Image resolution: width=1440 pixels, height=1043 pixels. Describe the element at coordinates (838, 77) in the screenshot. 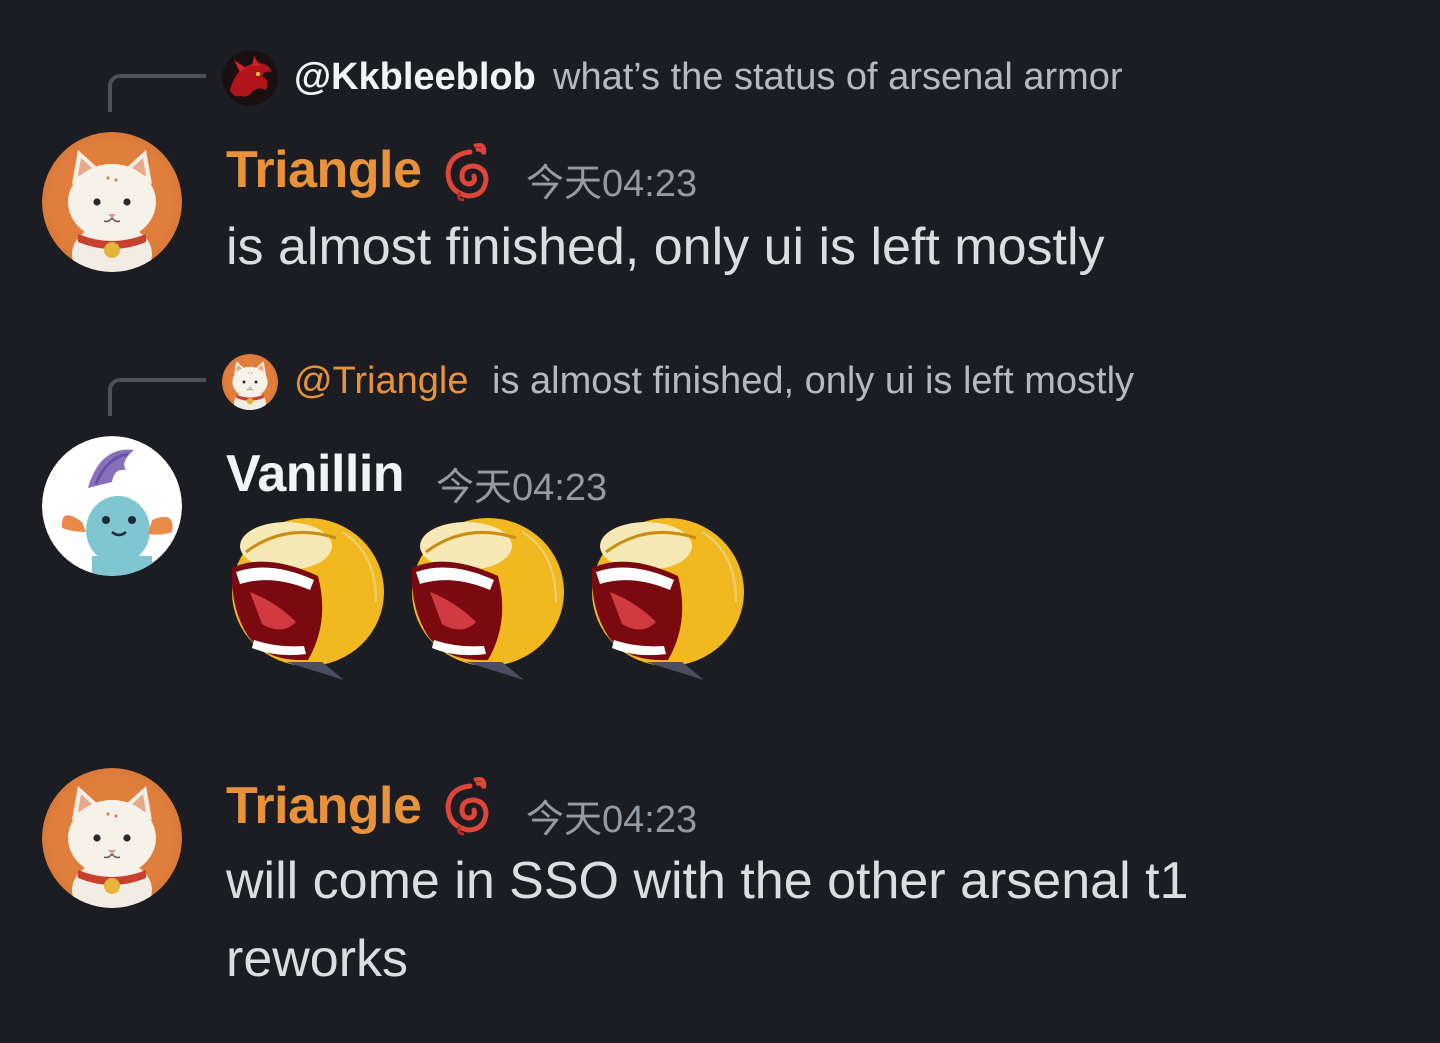

I see `reply-text: what’s the status of arsenal armor` at that location.